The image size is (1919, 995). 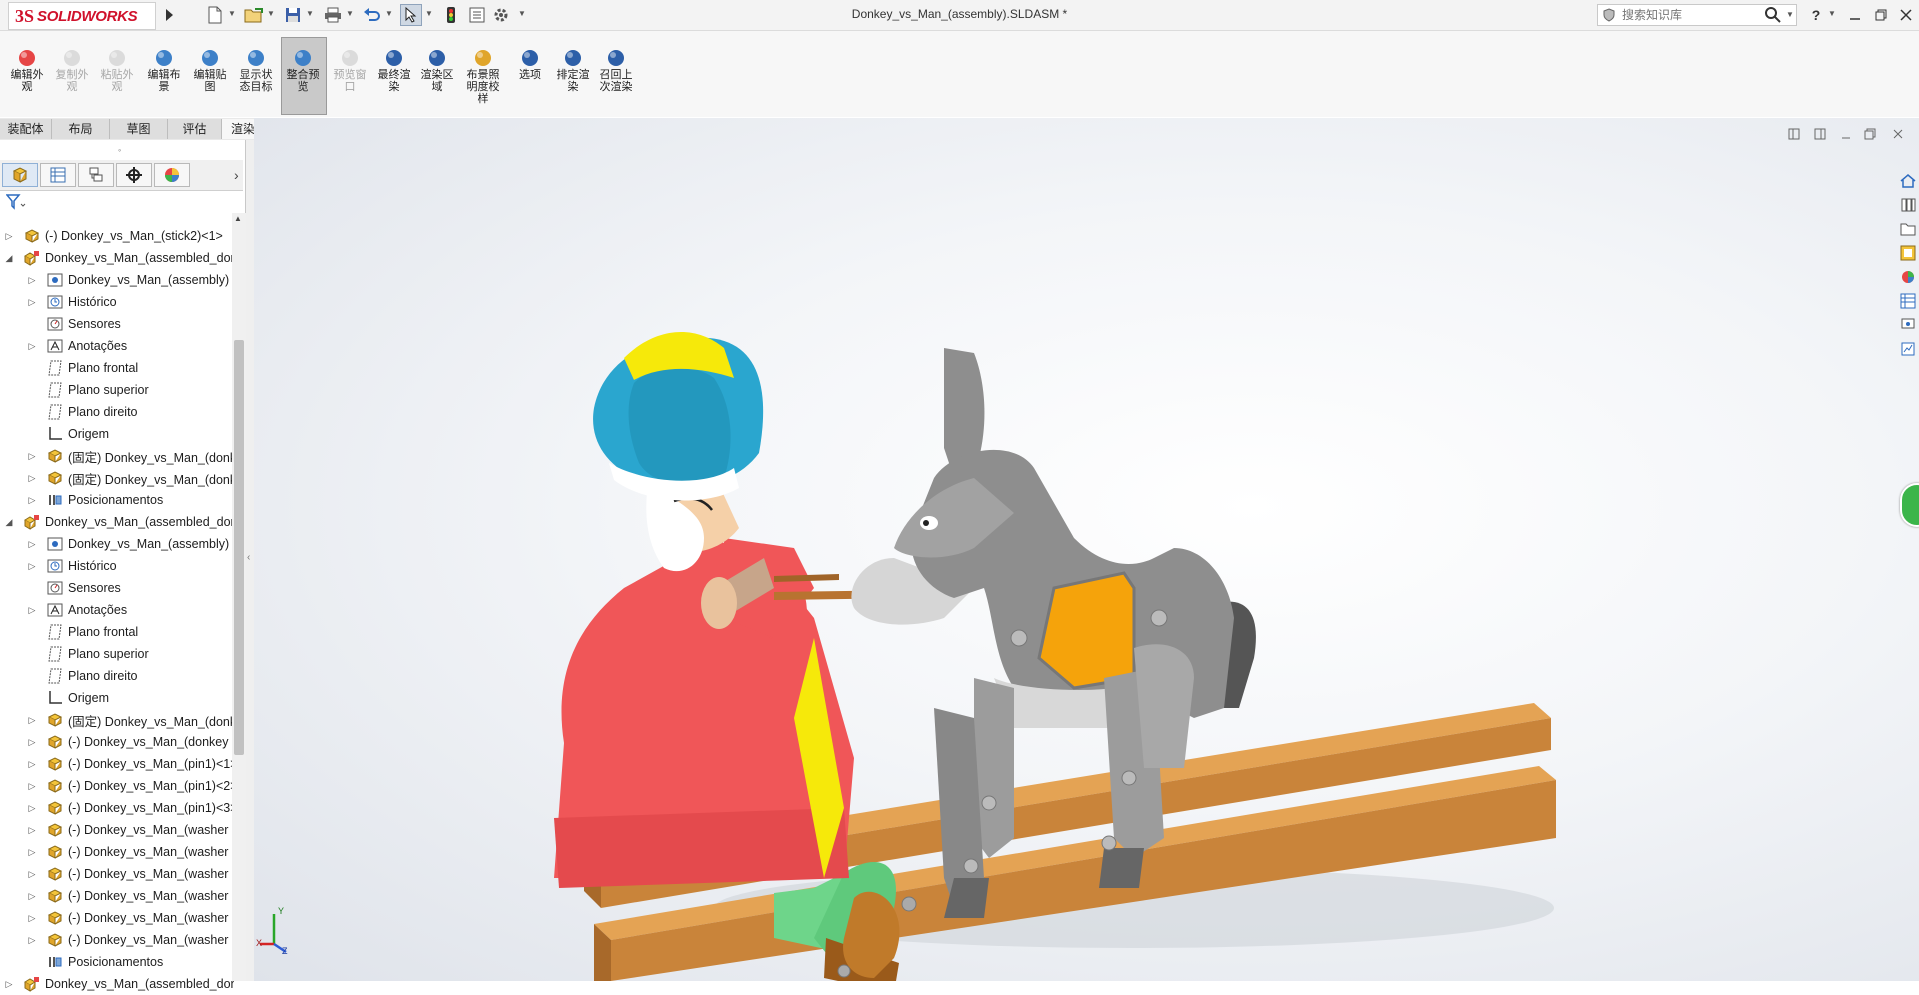 I want to click on tree-item: ▷ (-) Donkey_vs_Man_(pin1)<2>, so click(x=128, y=786).